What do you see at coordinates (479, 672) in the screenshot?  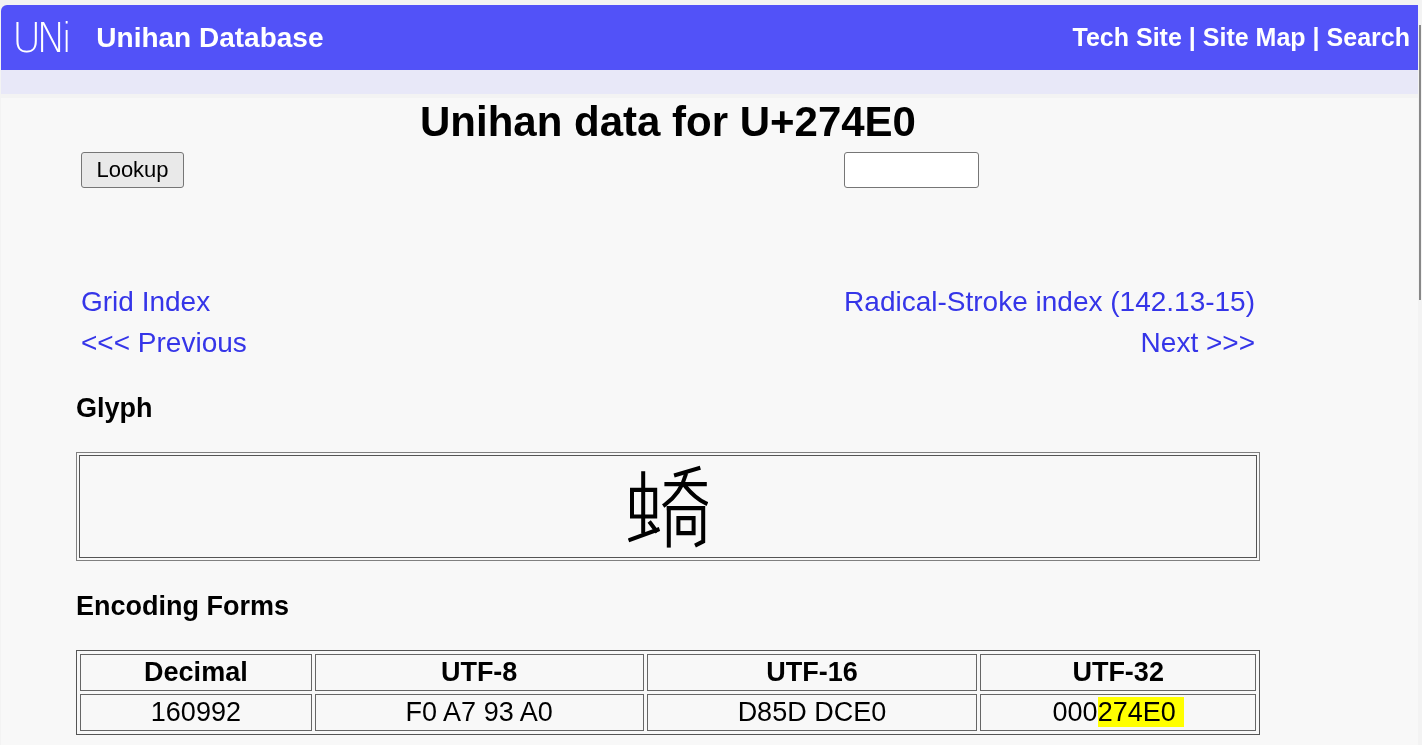 I see `column-header: UTF-8` at bounding box center [479, 672].